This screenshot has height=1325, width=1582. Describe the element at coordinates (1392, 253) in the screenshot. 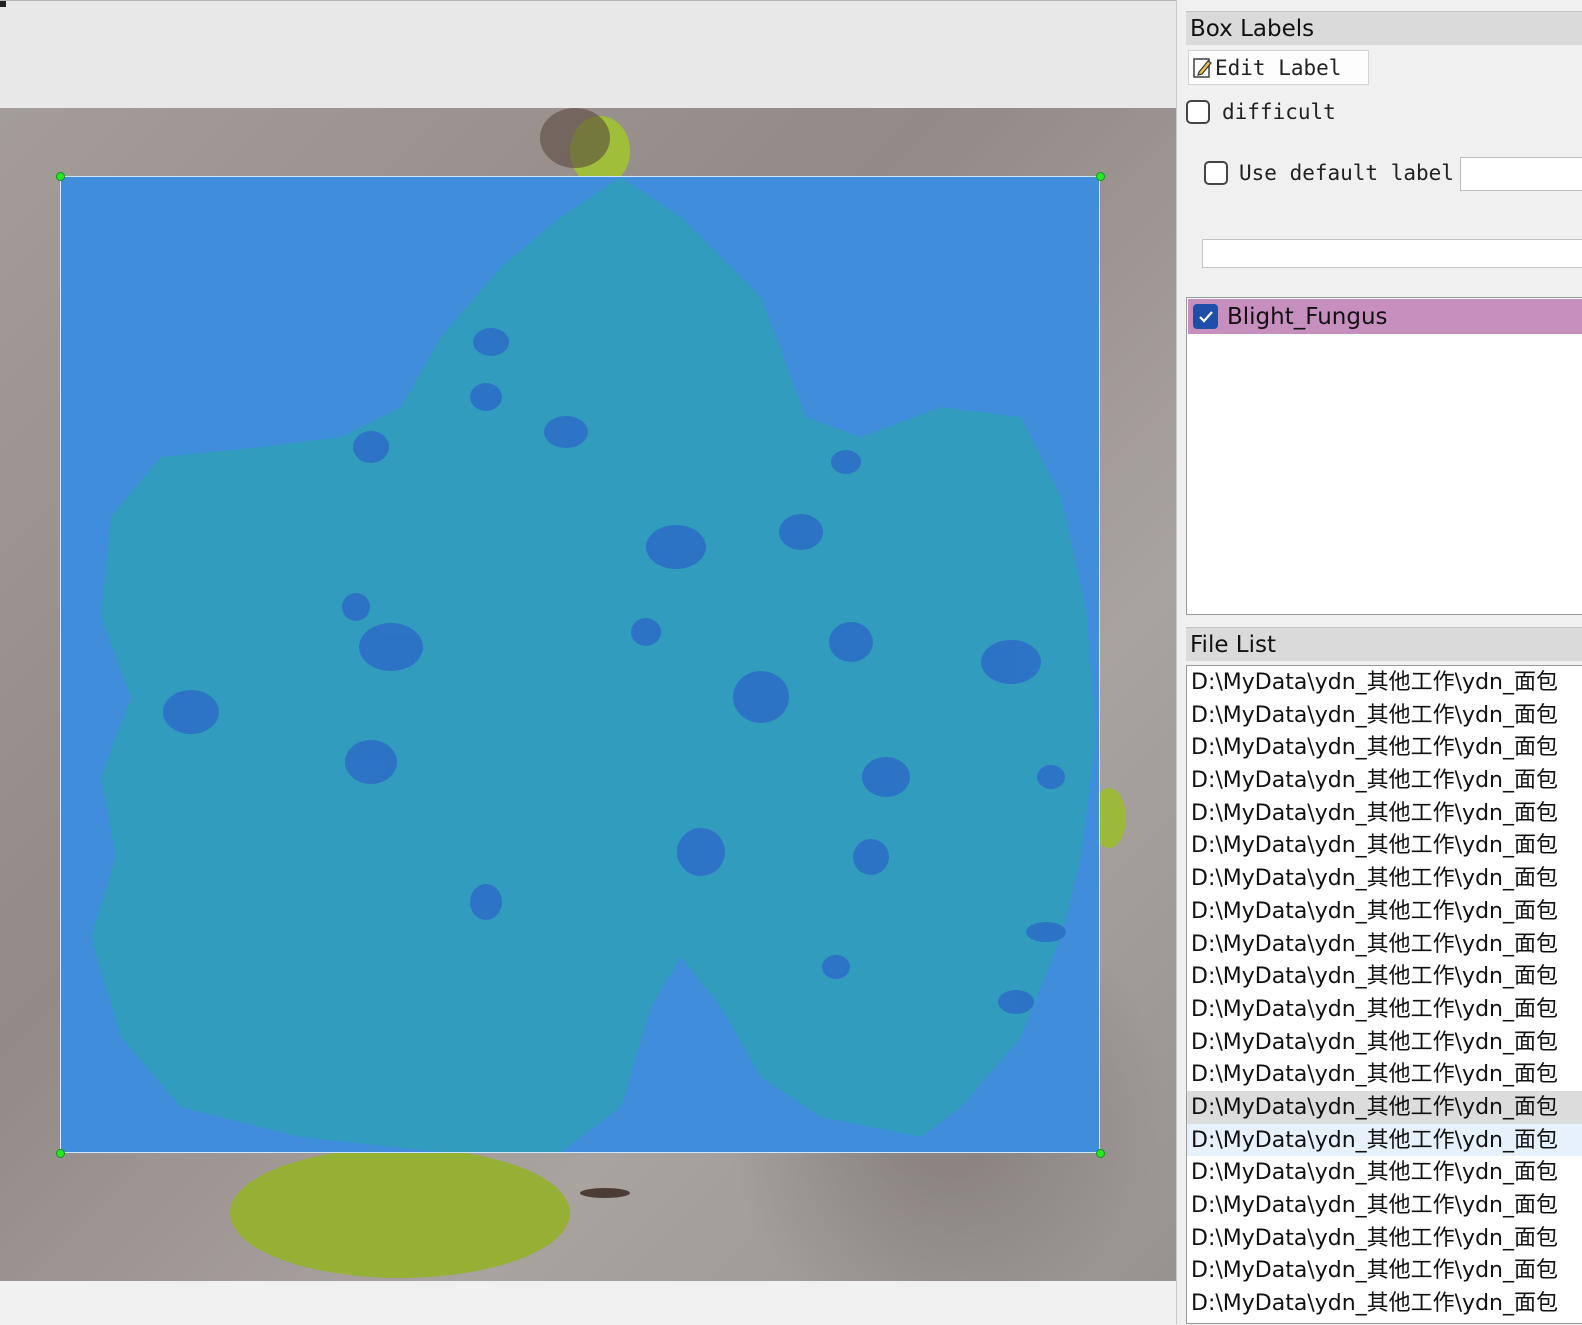

I see `label-filter-input` at that location.